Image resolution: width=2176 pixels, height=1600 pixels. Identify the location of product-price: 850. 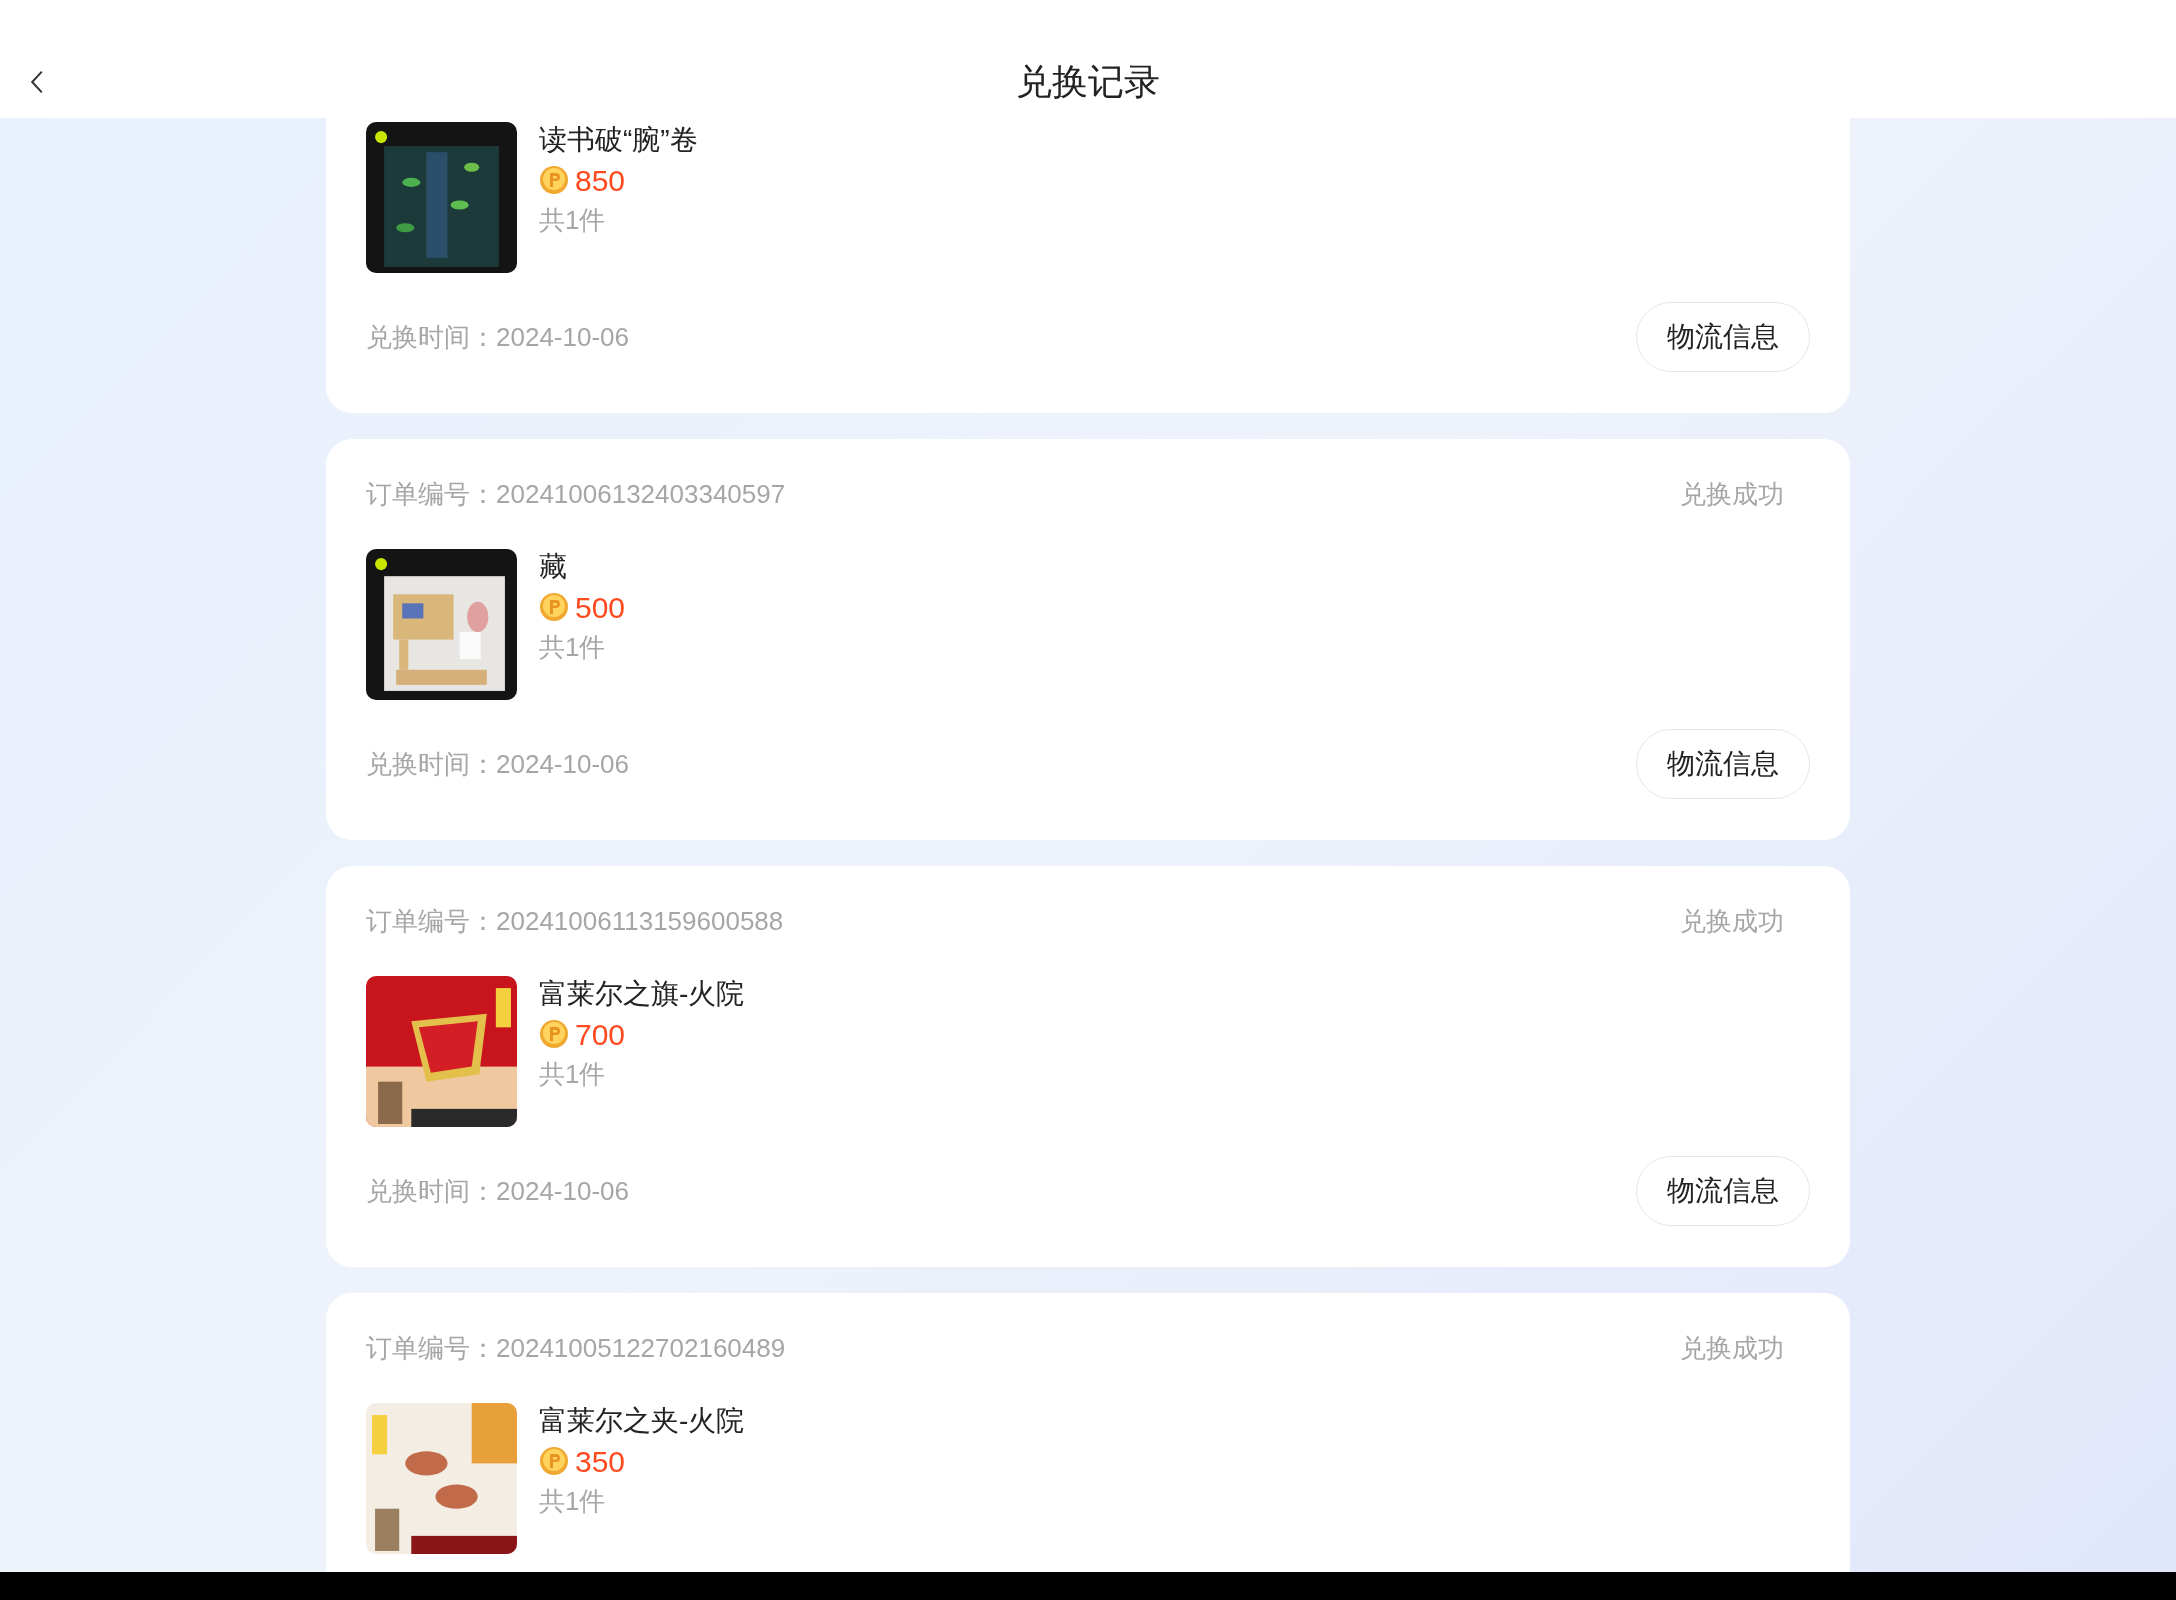
(600, 180).